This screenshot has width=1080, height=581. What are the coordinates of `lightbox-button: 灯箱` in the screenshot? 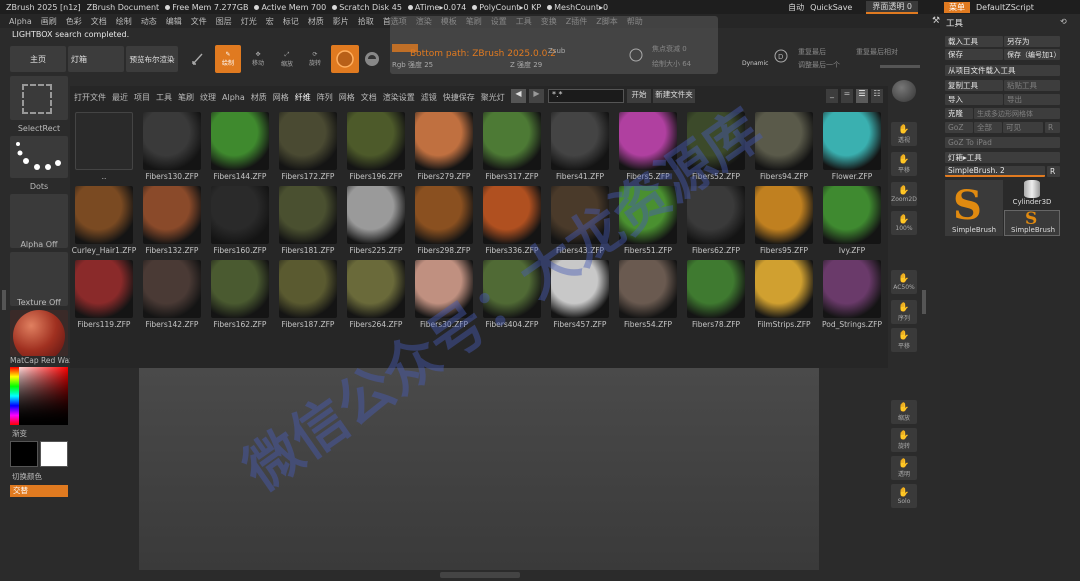 It's located at (96, 59).